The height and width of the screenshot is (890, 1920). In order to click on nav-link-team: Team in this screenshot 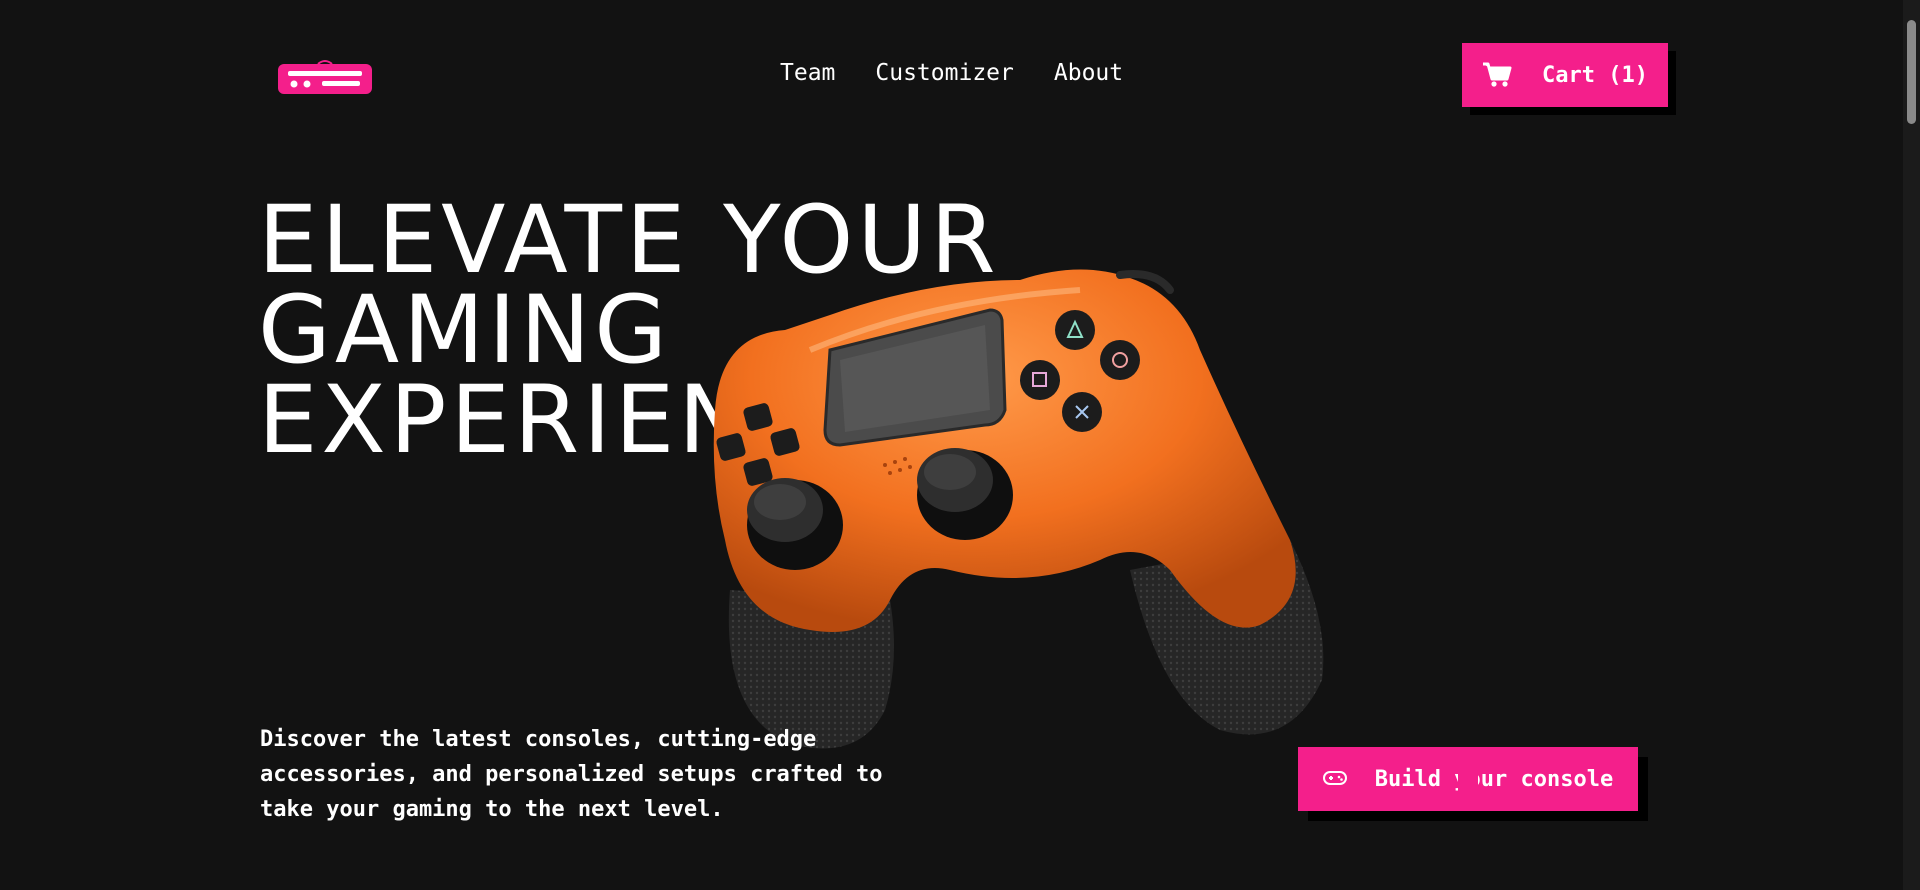, I will do `click(807, 73)`.